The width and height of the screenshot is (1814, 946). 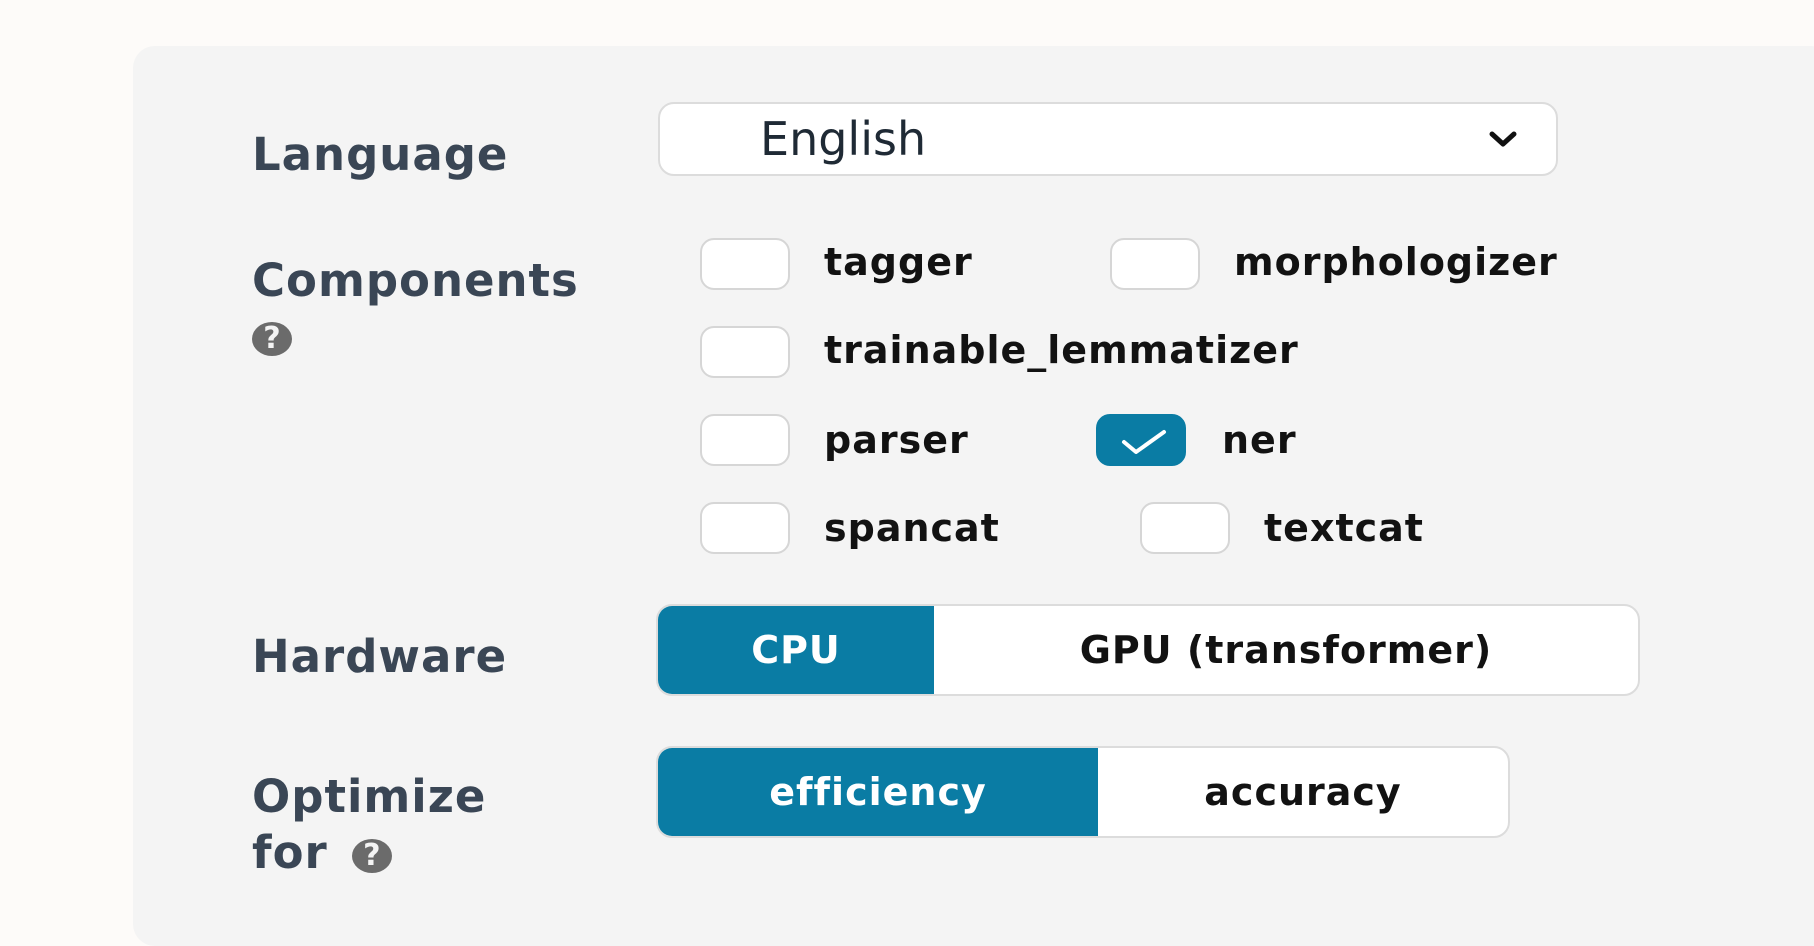 What do you see at coordinates (1344, 528) in the screenshot?
I see `checkbox-label-textcat: textcat` at bounding box center [1344, 528].